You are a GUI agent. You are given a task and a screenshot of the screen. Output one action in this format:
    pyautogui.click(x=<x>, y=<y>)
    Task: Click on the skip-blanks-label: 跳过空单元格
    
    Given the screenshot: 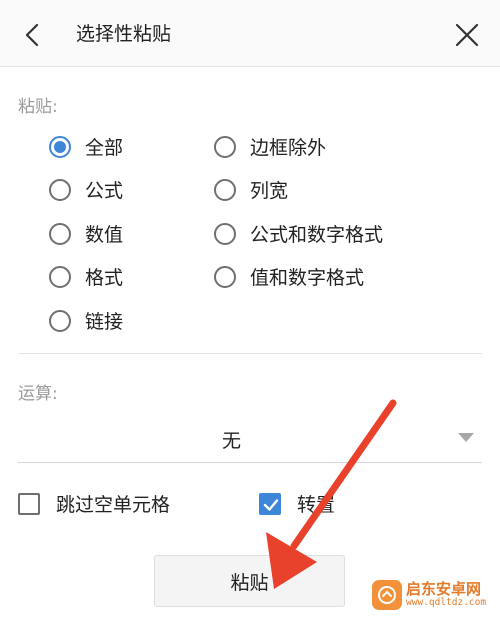 What is the action you would take?
    pyautogui.click(x=113, y=505)
    